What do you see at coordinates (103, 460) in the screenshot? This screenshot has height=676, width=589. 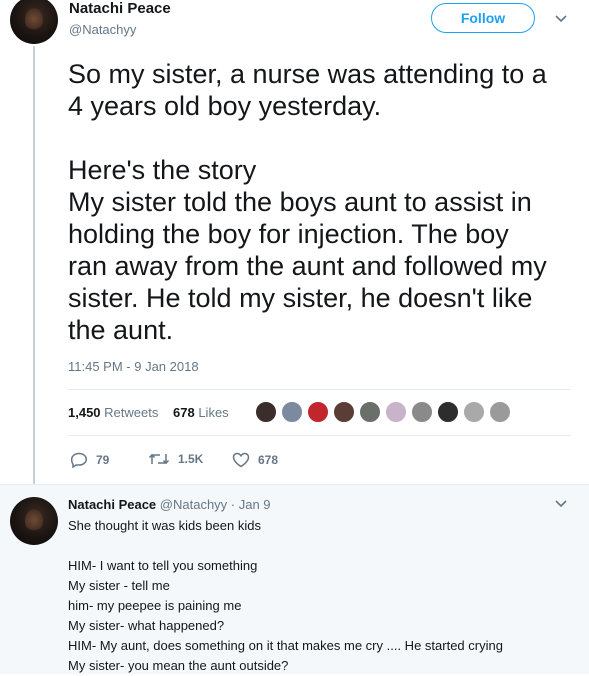 I see `reply-count: 79` at bounding box center [103, 460].